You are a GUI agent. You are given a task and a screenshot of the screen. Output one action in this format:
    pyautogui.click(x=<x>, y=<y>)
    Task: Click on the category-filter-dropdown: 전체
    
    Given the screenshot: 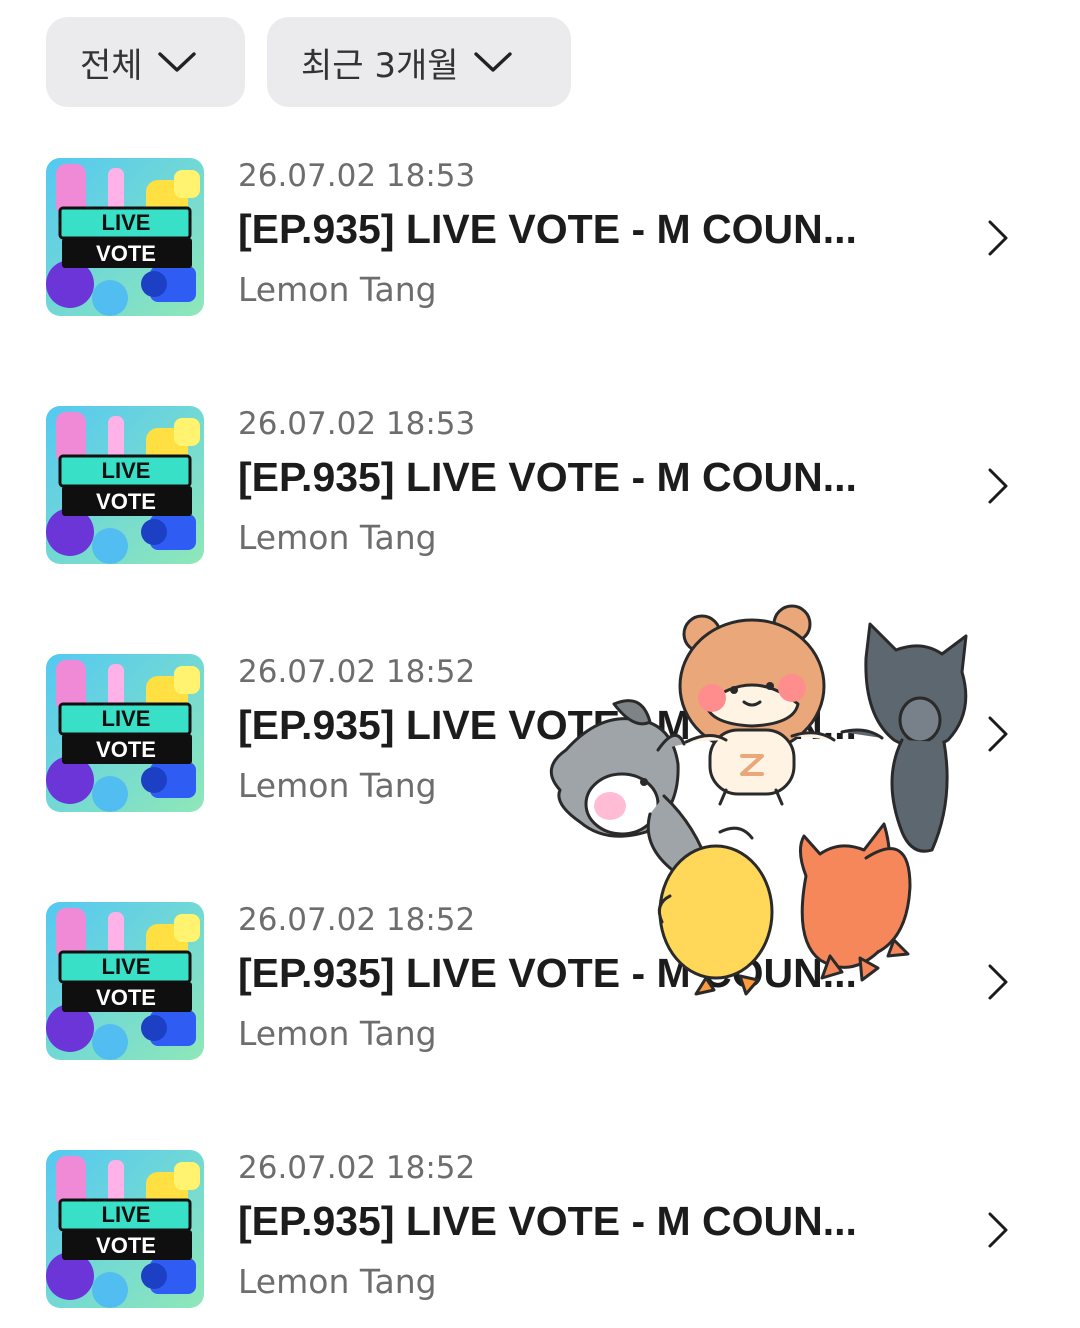 What is the action you would take?
    pyautogui.click(x=145, y=62)
    